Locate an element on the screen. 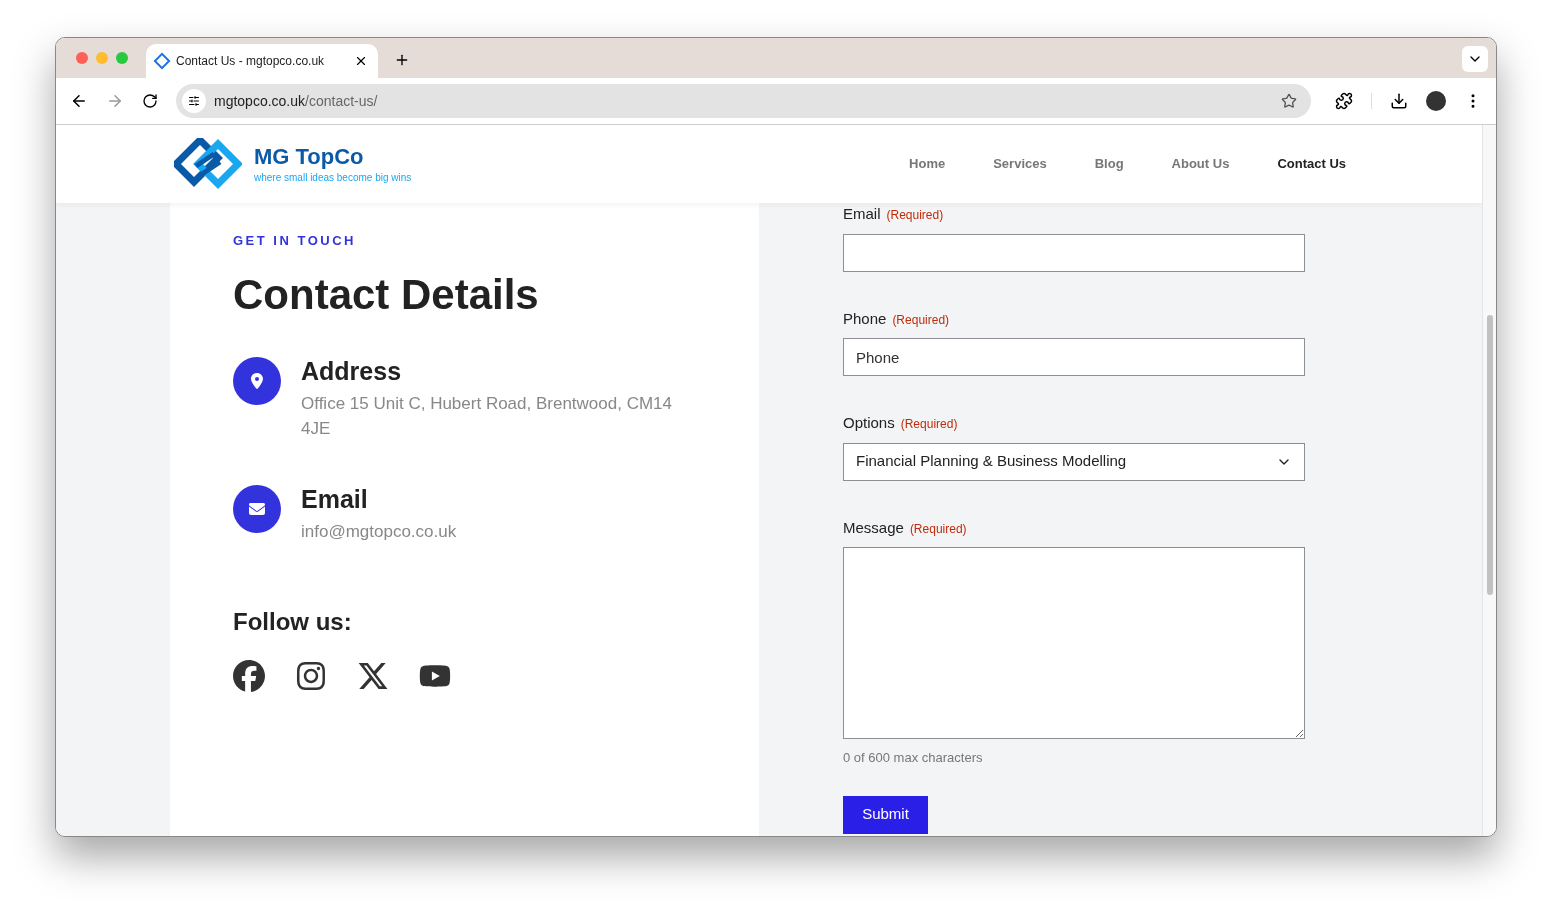  location-pin-icon is located at coordinates (257, 380).